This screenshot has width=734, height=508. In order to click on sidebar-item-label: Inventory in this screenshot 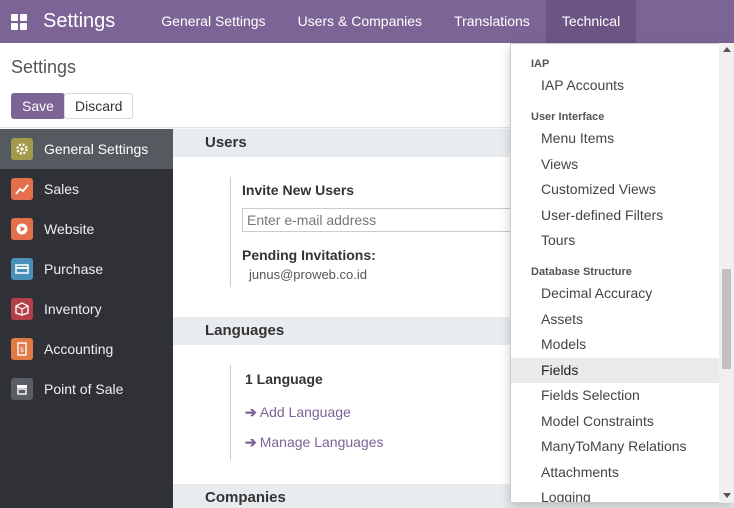, I will do `click(73, 309)`.